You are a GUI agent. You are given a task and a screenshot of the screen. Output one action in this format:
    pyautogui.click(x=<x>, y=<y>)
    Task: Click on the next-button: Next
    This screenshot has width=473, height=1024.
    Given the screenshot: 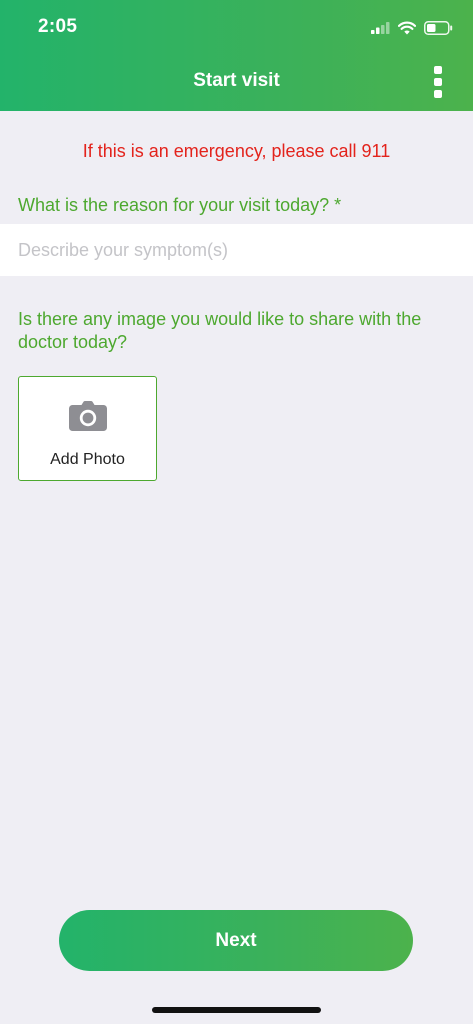 What is the action you would take?
    pyautogui.click(x=236, y=940)
    